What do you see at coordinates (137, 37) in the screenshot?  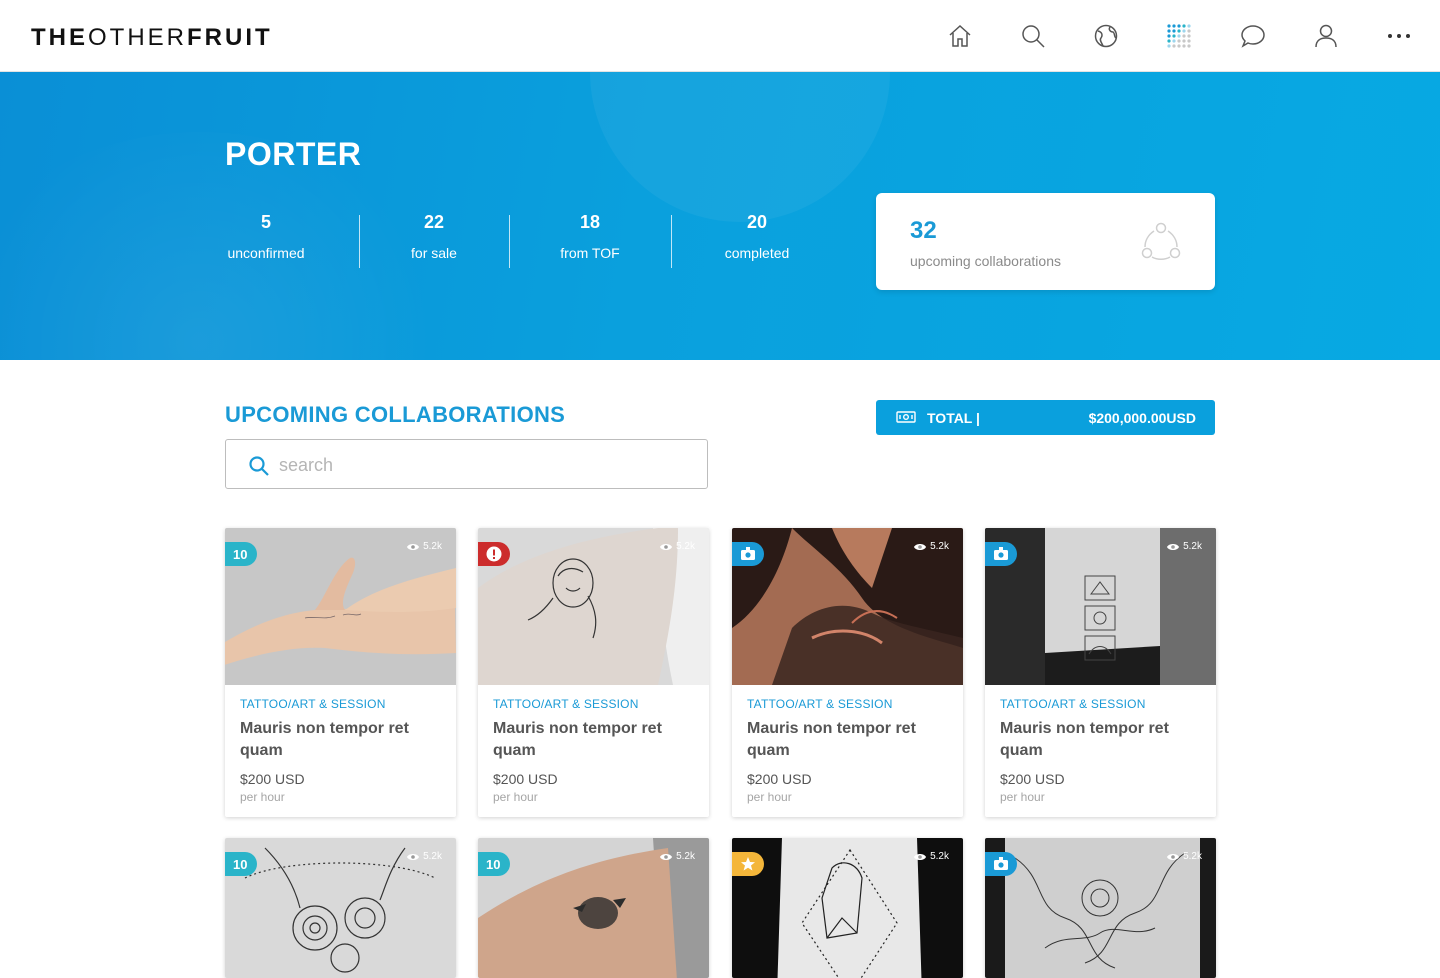 I see `logo-part: OTHER` at bounding box center [137, 37].